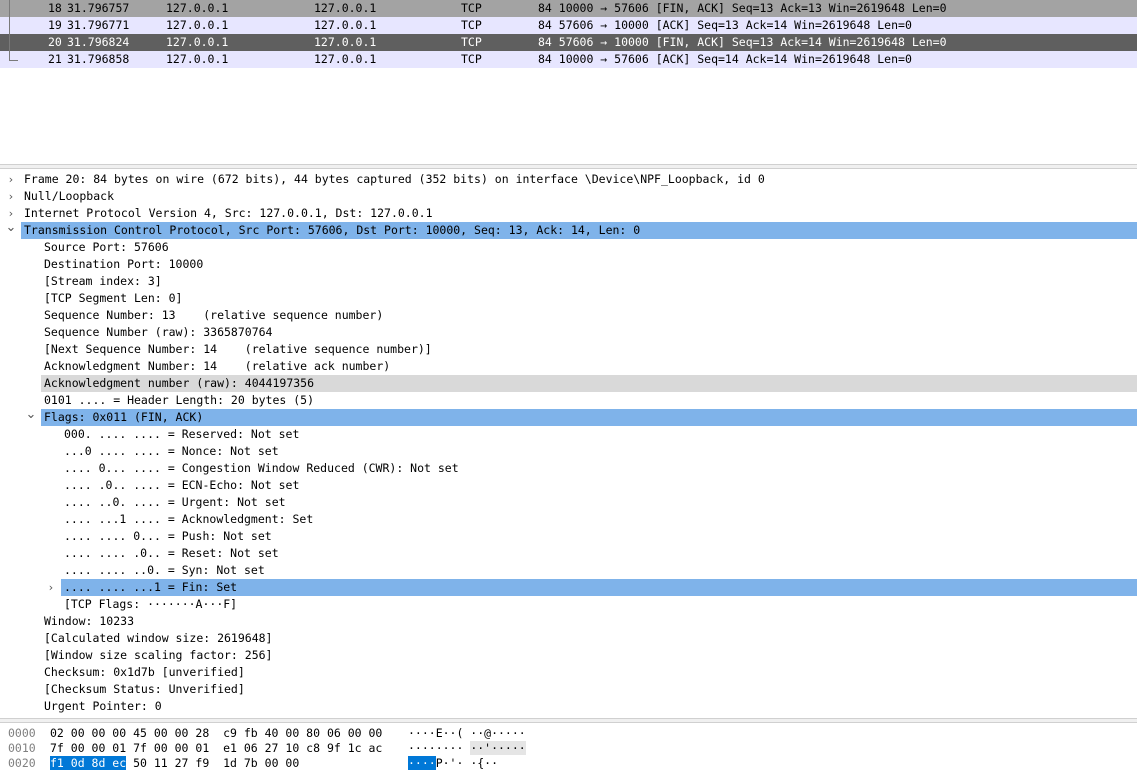 The width and height of the screenshot is (1137, 778). I want to click on tree-item-label: .... ...1 .... = Acknowledgment: Set, so click(189, 519).